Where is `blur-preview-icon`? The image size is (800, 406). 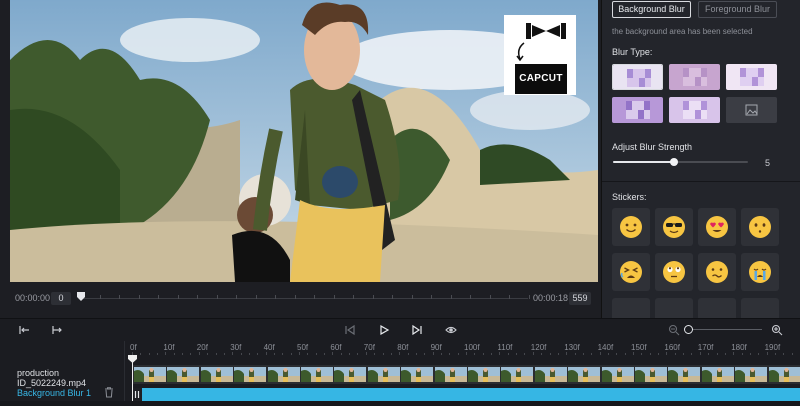
blur-preview-icon is located at coordinates (637, 77).